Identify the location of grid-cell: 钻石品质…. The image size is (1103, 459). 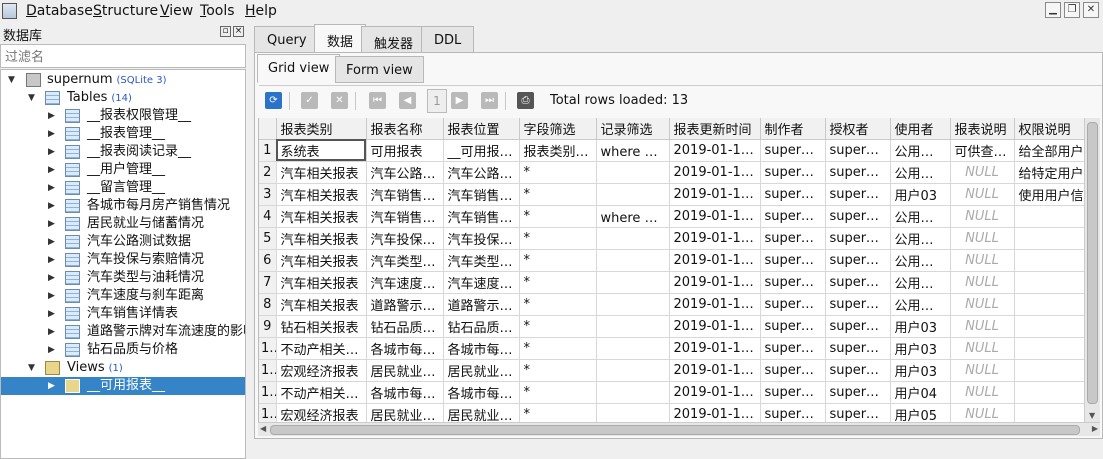
(481, 326).